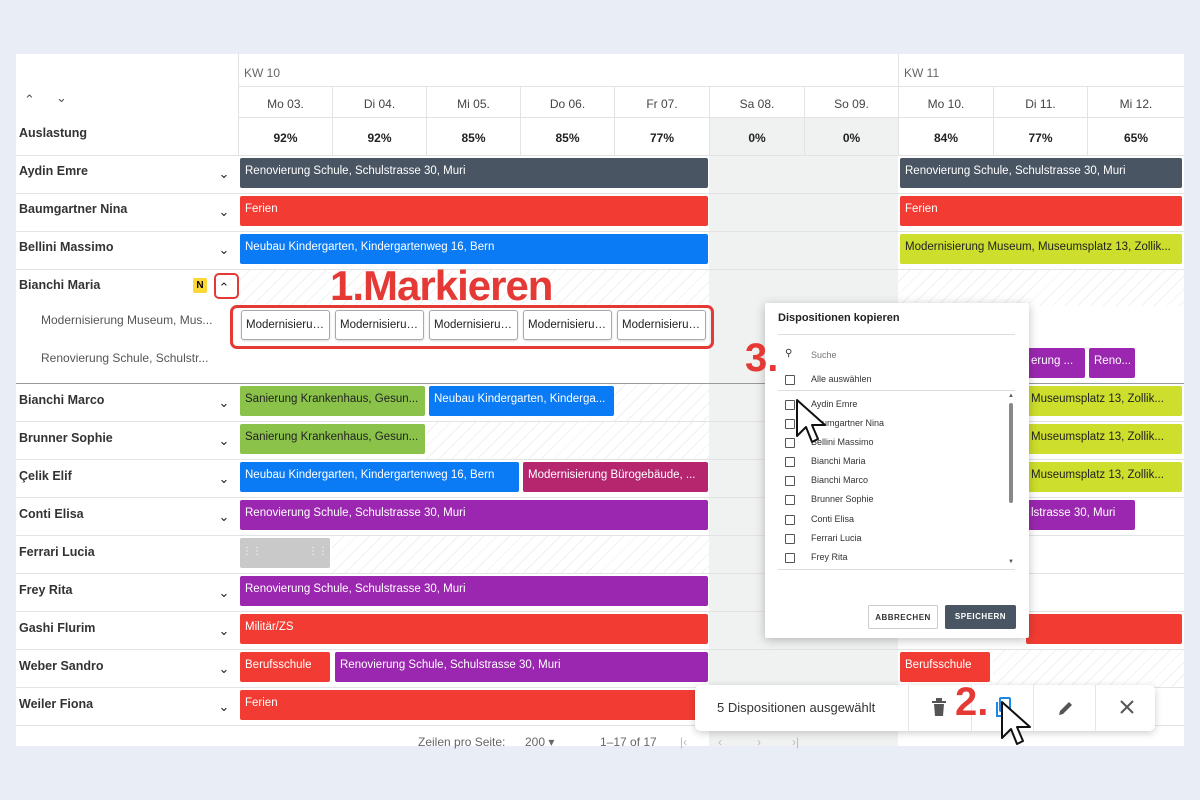  Describe the element at coordinates (66, 438) in the screenshot. I see `row-name: Brunner Sophie` at that location.